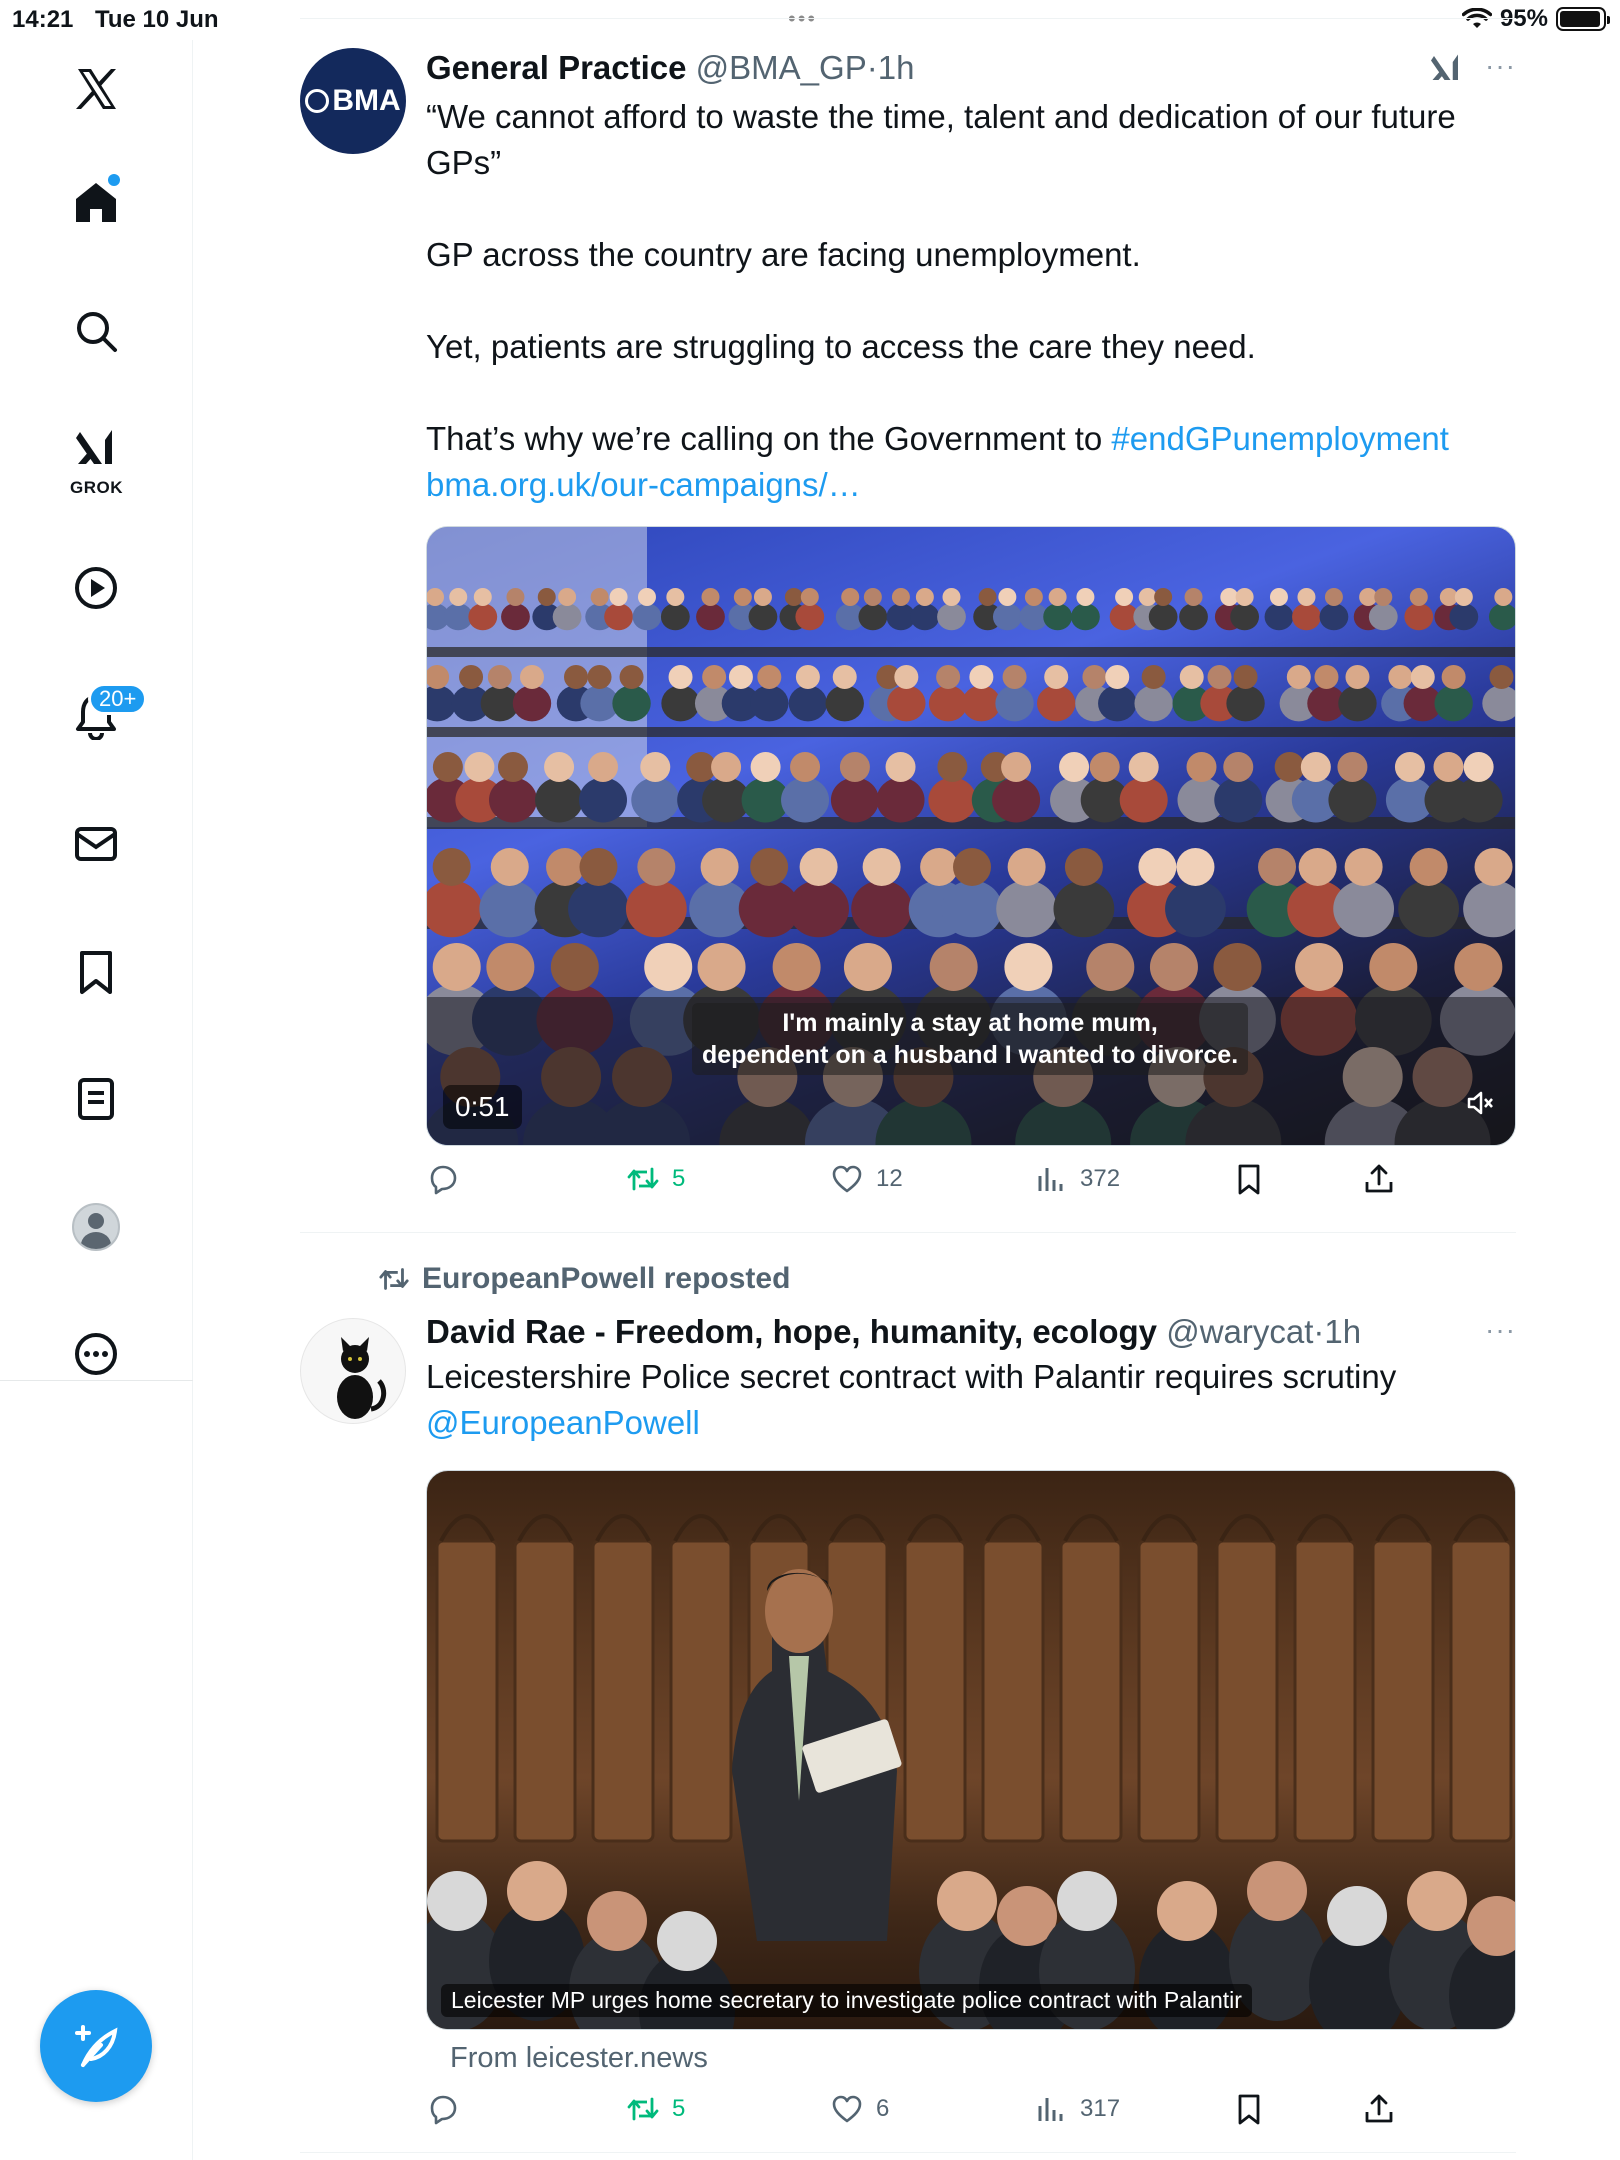 This screenshot has width=1620, height=2160. What do you see at coordinates (96, 972) in the screenshot?
I see `sidebar-item-bookmarks` at bounding box center [96, 972].